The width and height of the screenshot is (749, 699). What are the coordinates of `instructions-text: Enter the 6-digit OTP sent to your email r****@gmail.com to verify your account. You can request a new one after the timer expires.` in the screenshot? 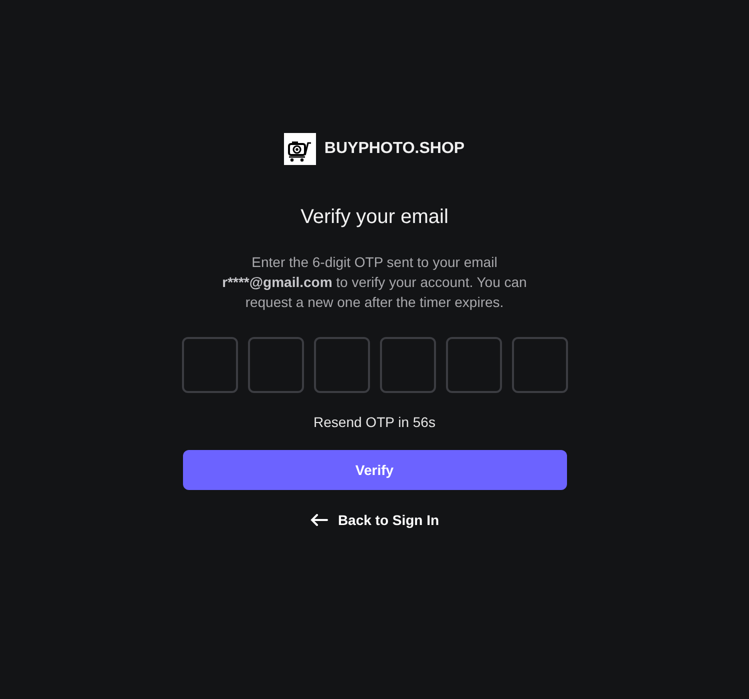 It's located at (374, 282).